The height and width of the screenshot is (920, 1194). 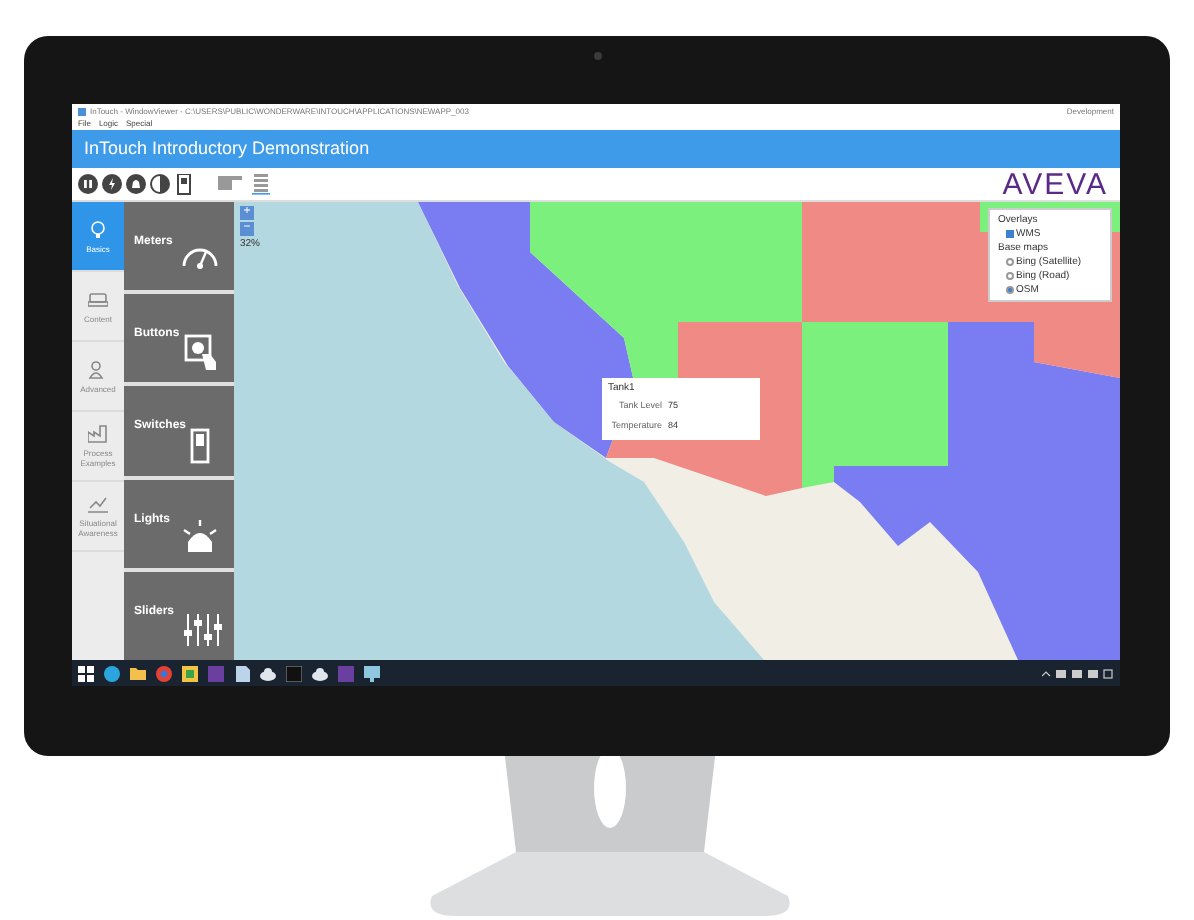 What do you see at coordinates (294, 673) in the screenshot?
I see `terminal-icon` at bounding box center [294, 673].